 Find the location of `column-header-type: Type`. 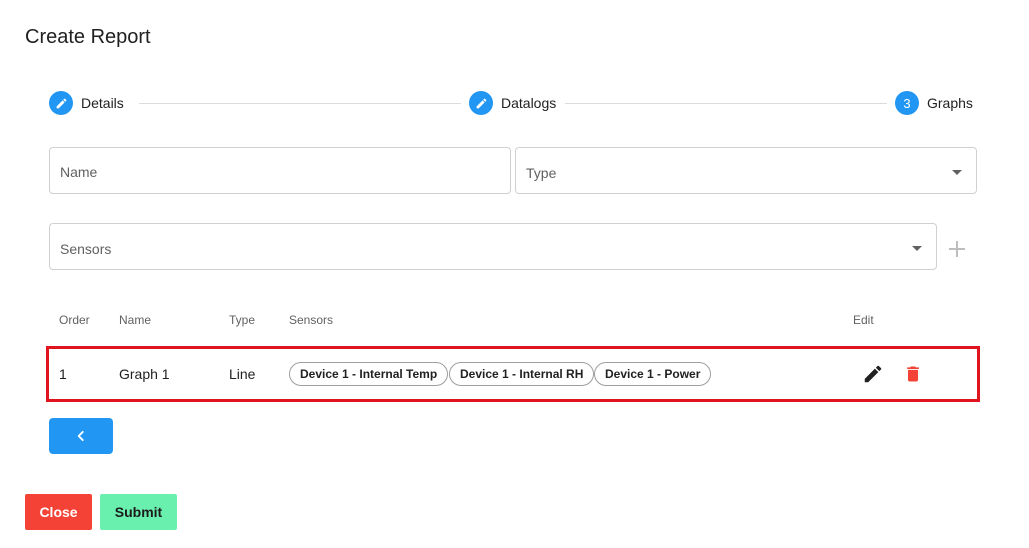

column-header-type: Type is located at coordinates (242, 320).